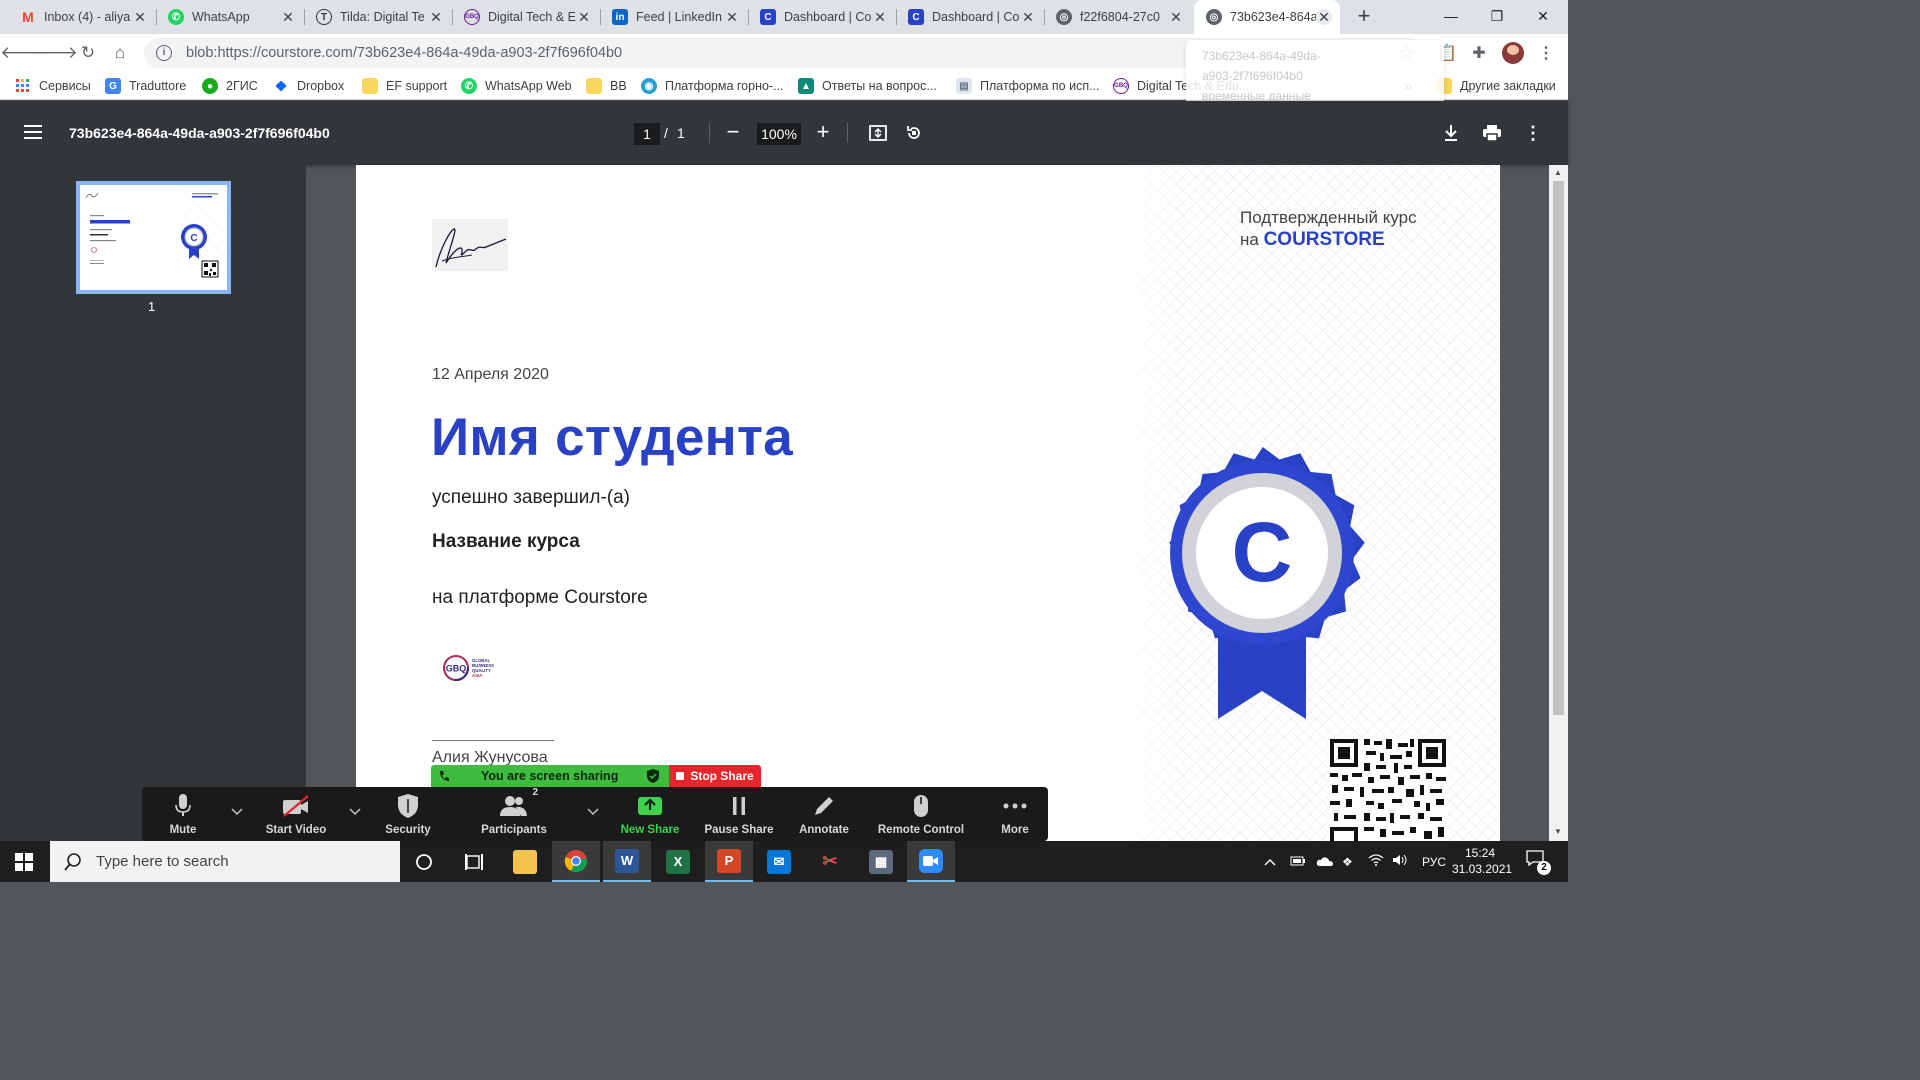 The width and height of the screenshot is (1920, 1080). Describe the element at coordinates (113, 86) in the screenshot. I see `translate-icon: G` at that location.